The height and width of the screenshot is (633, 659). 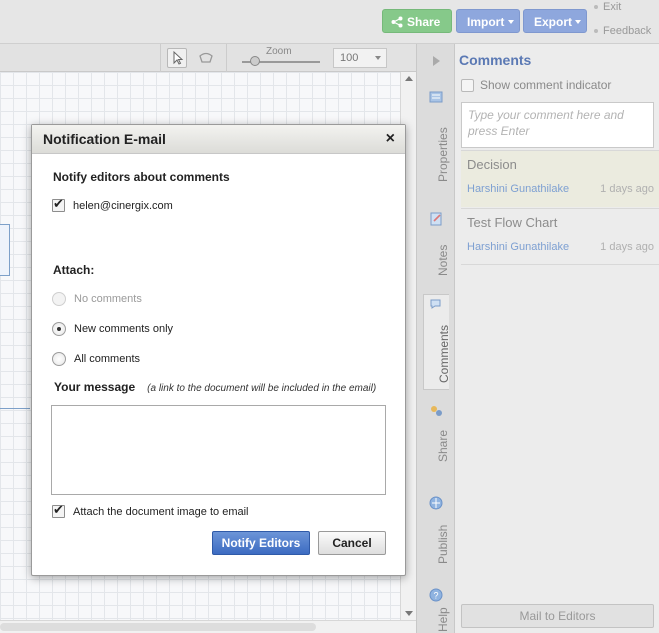 What do you see at coordinates (436, 61) in the screenshot?
I see `collapse-panel-icon` at bounding box center [436, 61].